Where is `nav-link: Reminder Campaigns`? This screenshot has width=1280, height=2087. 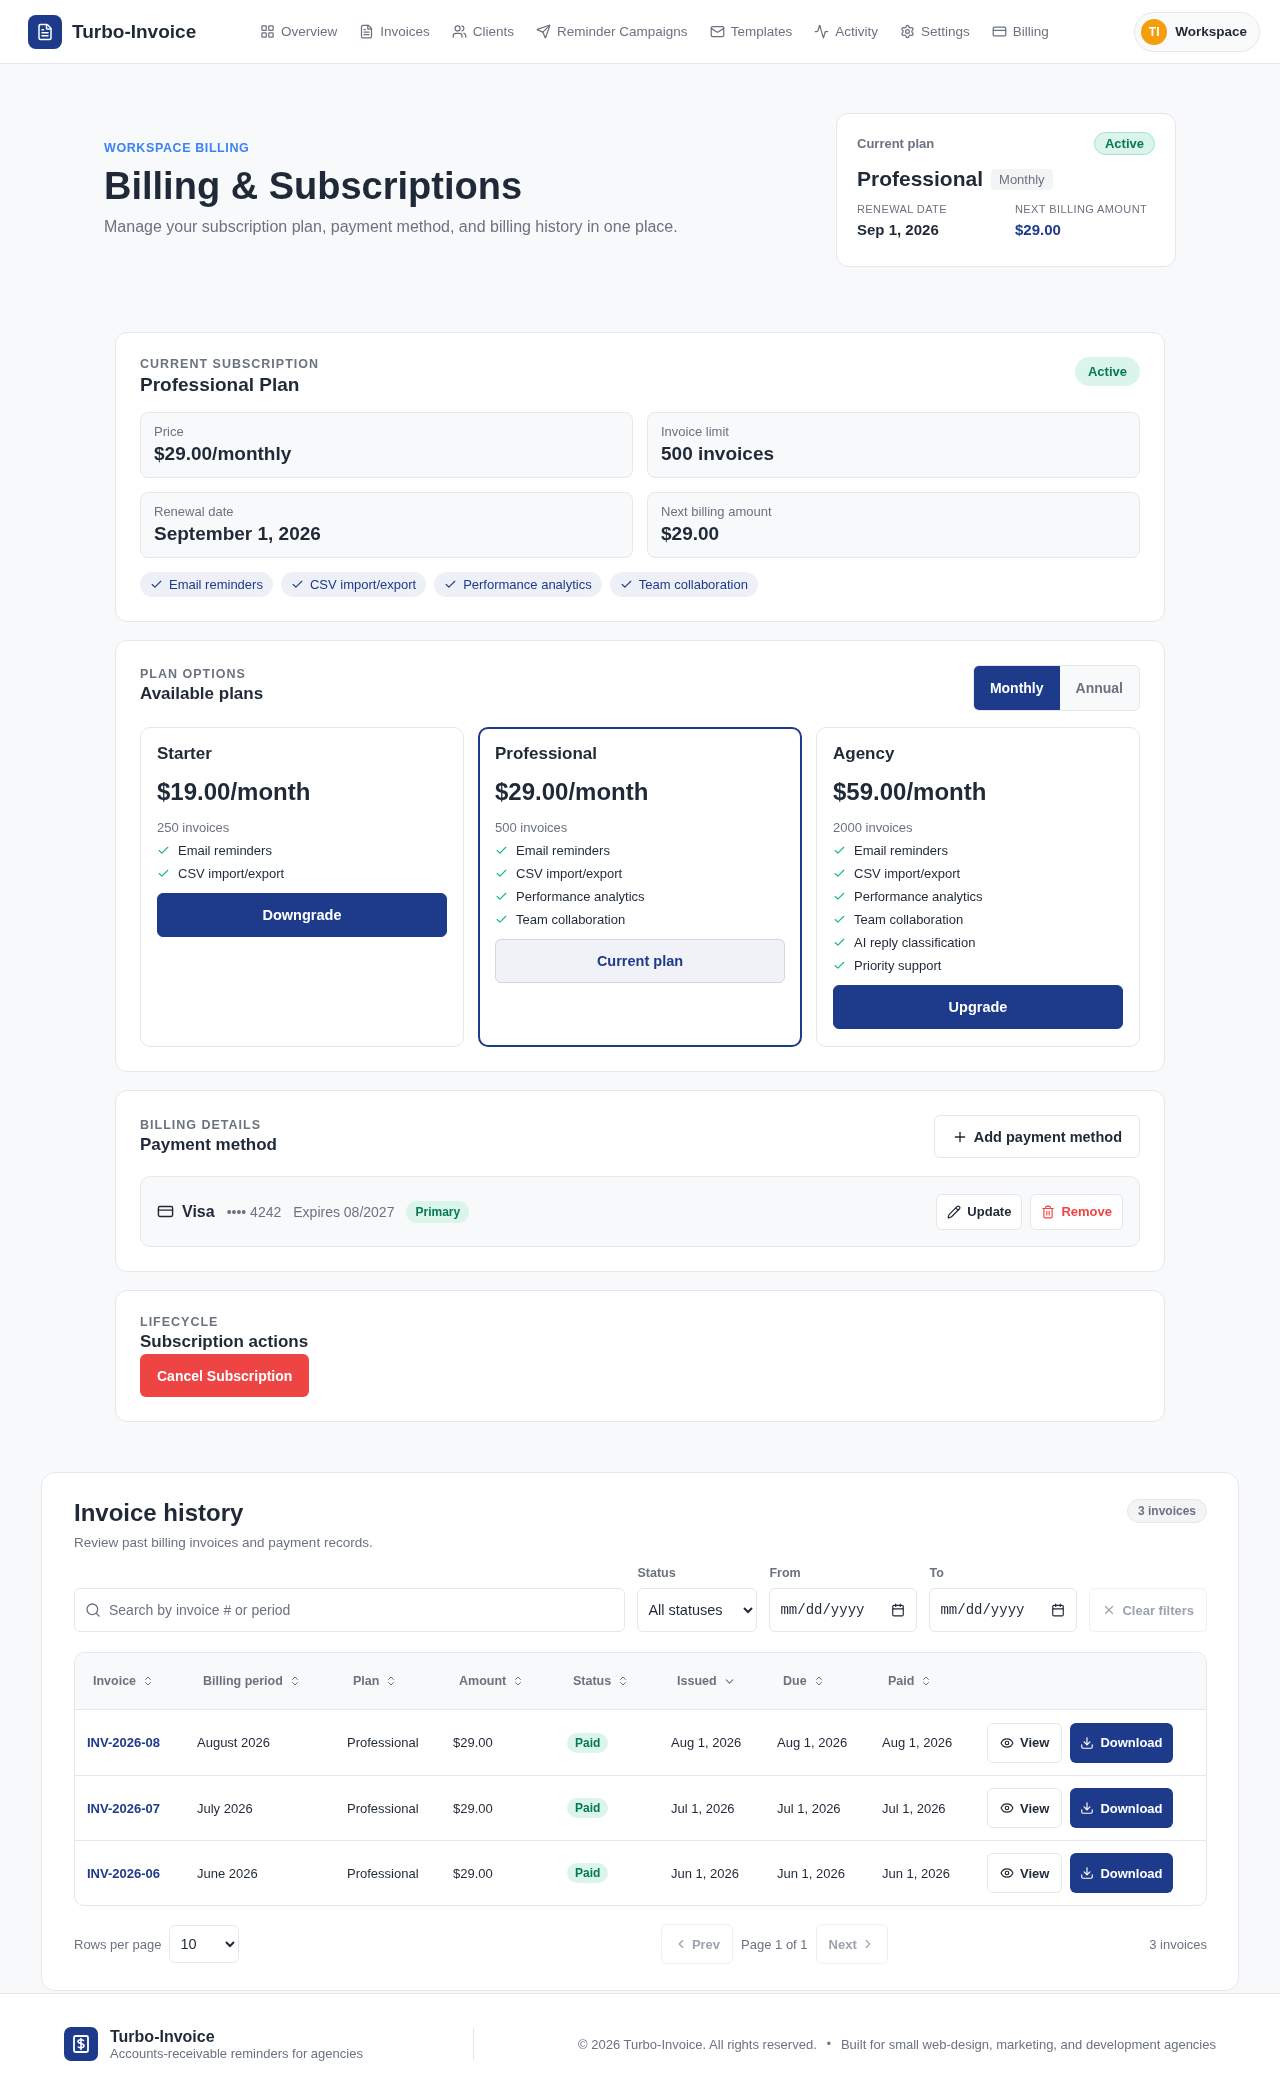 nav-link: Reminder Campaigns is located at coordinates (612, 31).